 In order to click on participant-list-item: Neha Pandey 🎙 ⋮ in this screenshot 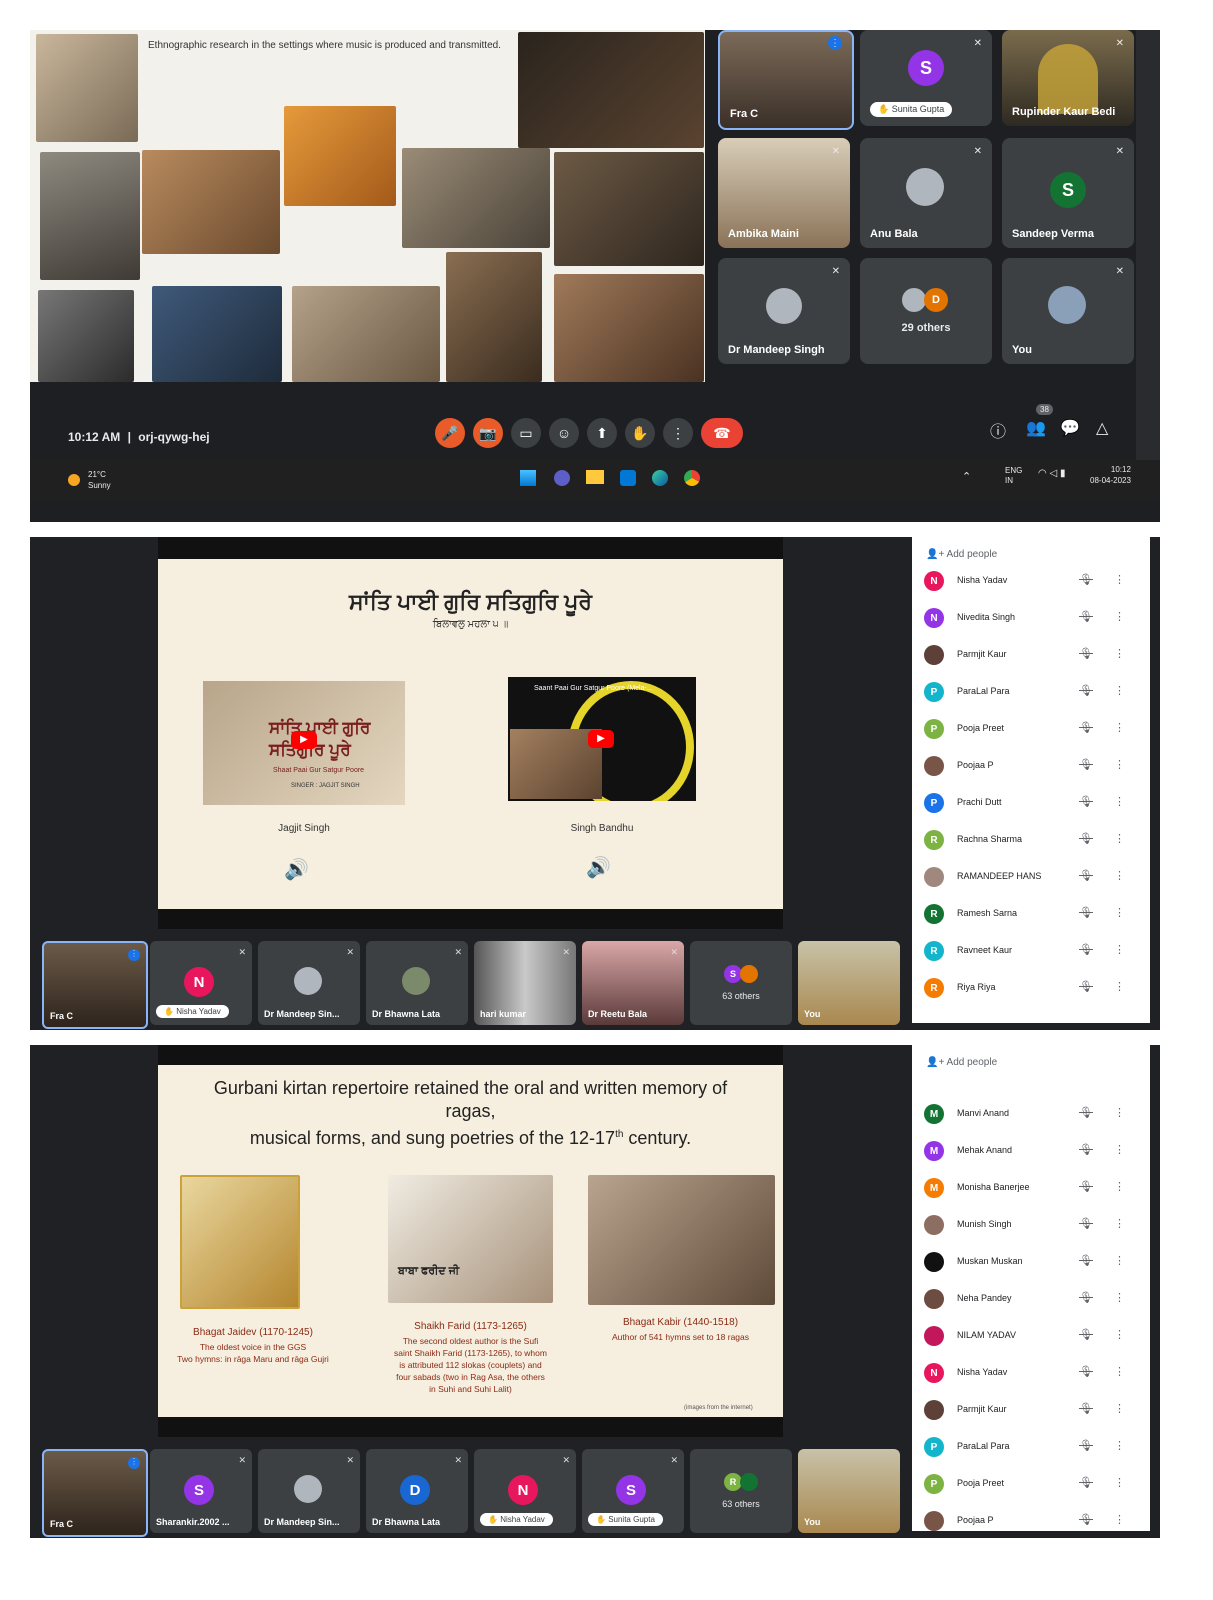, I will do `click(1034, 1300)`.